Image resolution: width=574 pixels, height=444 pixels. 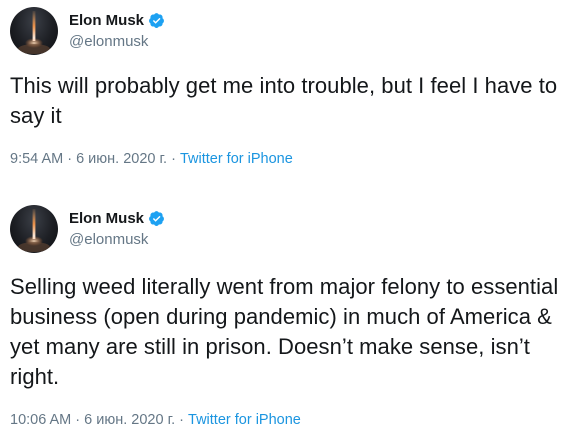 I want to click on tweet-timestamp: 9:54 AM · 6 июн. 2020 г., so click(x=88, y=159).